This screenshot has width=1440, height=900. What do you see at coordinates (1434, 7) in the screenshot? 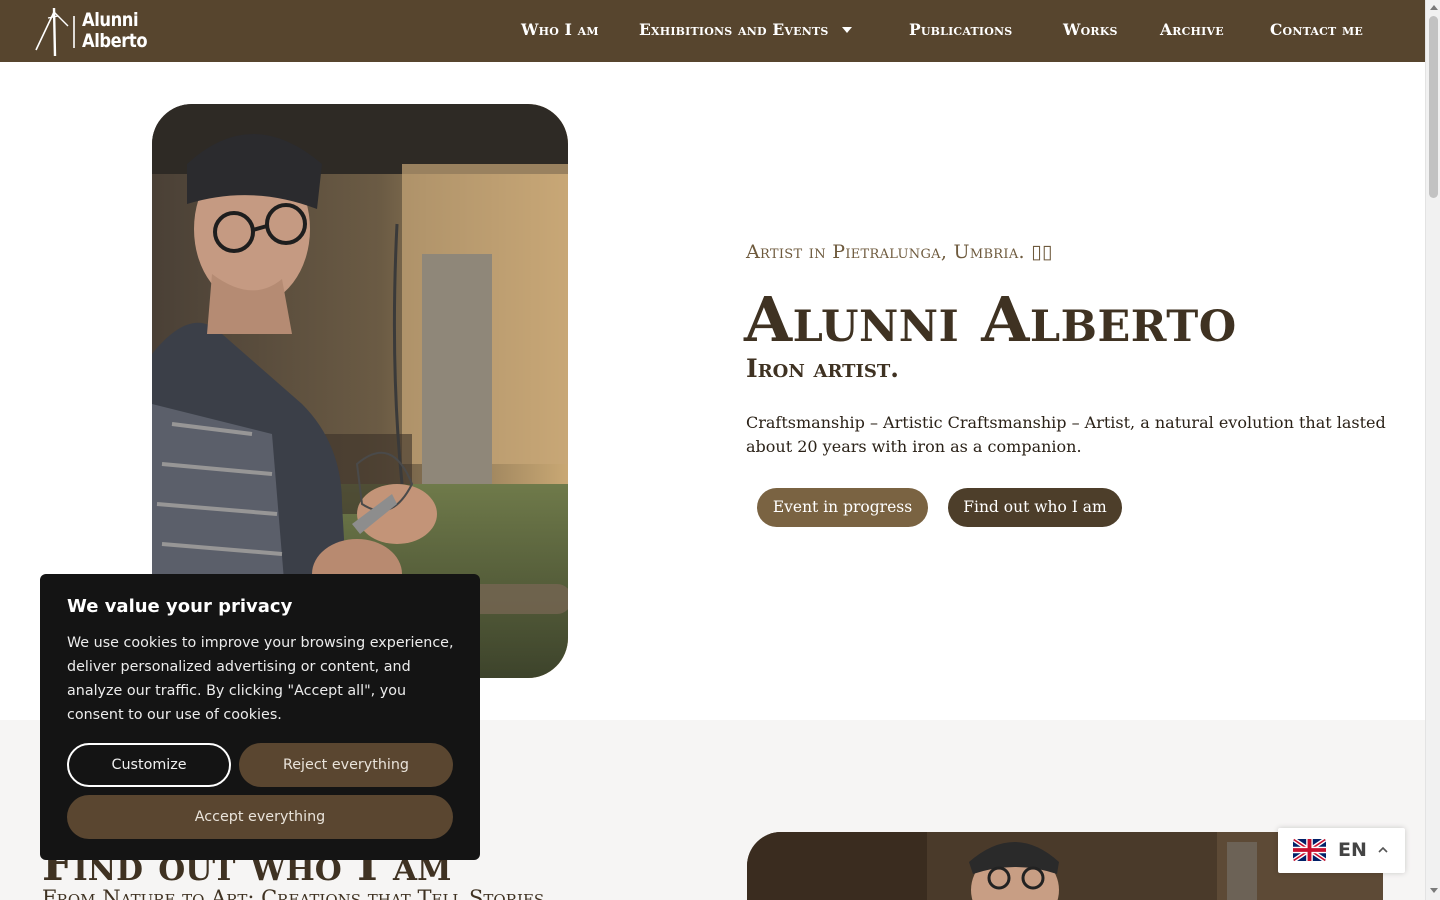
I see `scroll-up-arrow-icon` at bounding box center [1434, 7].